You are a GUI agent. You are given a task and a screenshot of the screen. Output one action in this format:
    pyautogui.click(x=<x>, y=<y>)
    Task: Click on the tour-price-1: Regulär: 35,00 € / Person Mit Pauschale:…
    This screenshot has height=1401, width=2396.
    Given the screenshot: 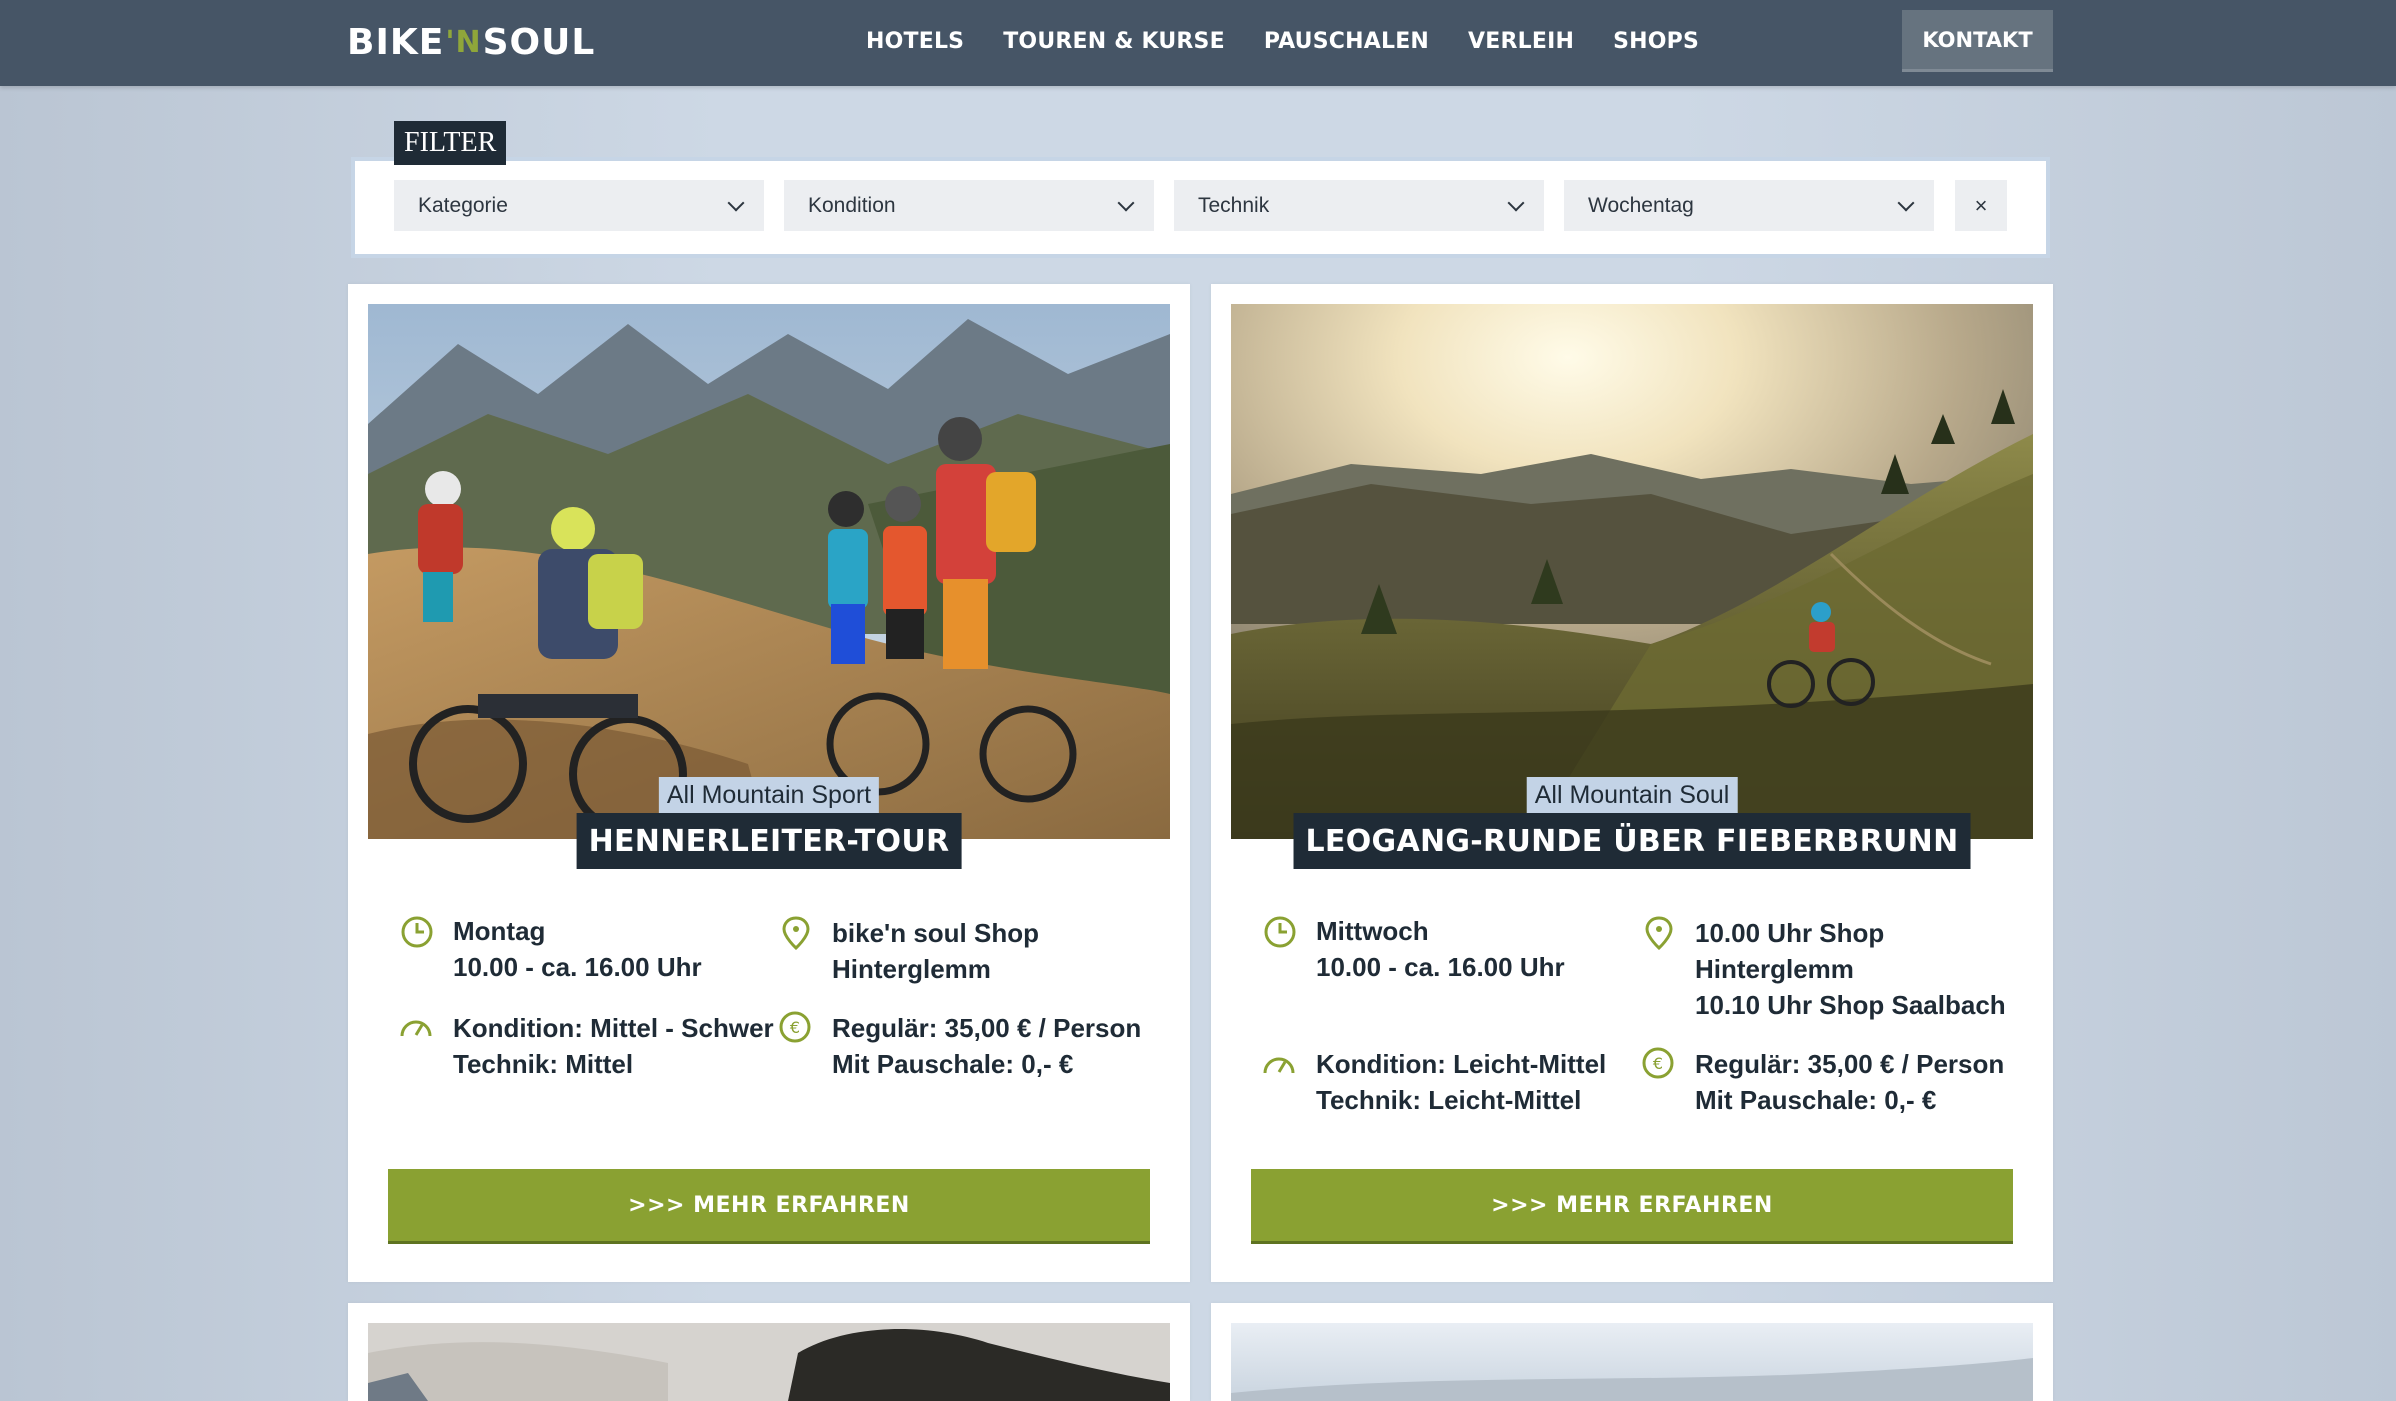 What is the action you would take?
    pyautogui.click(x=986, y=1046)
    